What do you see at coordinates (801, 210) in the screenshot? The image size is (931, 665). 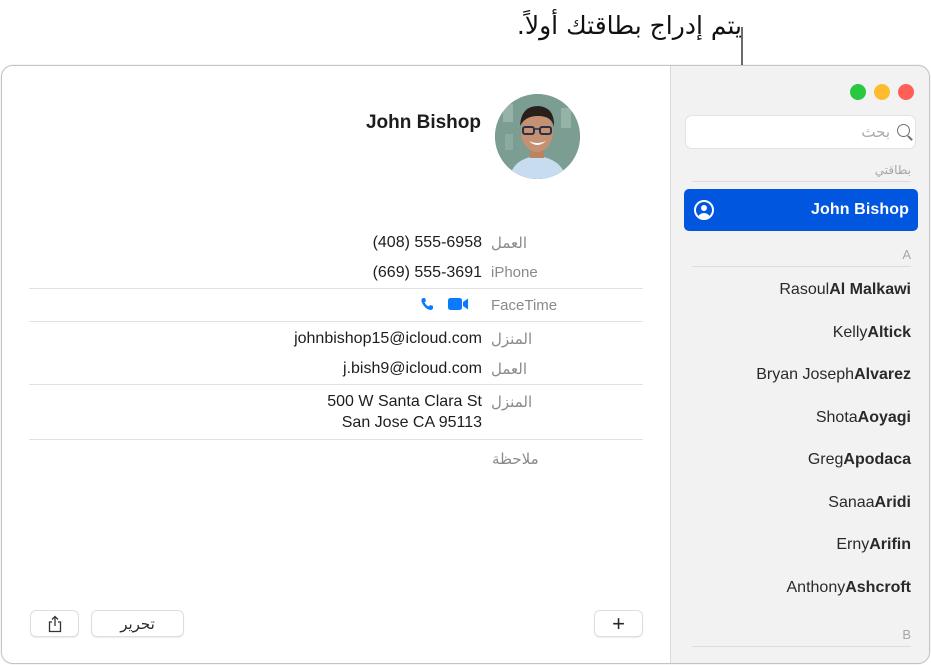 I see `my-card-item: John Bishop` at bounding box center [801, 210].